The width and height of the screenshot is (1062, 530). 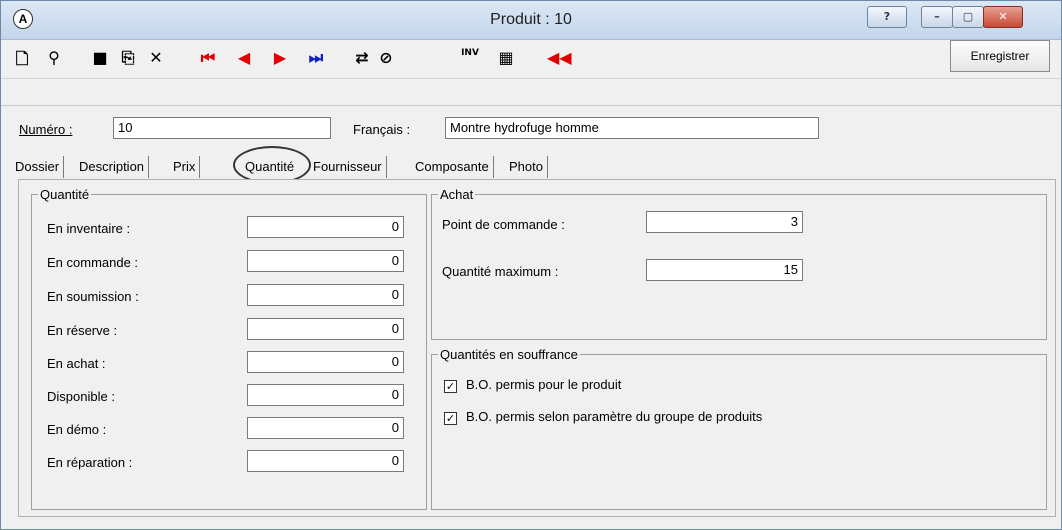 I want to click on minimize-button: –, so click(x=937, y=17).